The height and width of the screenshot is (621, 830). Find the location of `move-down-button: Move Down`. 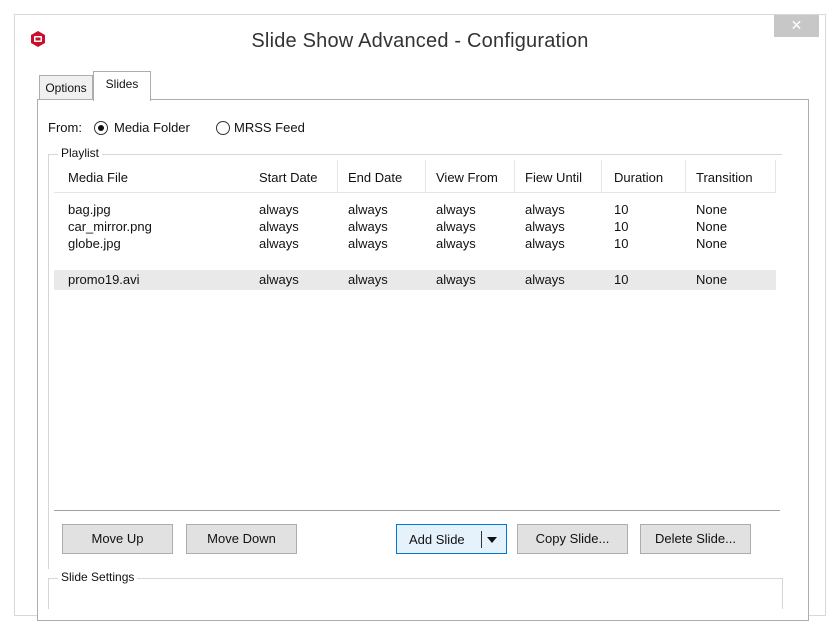

move-down-button: Move Down is located at coordinates (241, 539).